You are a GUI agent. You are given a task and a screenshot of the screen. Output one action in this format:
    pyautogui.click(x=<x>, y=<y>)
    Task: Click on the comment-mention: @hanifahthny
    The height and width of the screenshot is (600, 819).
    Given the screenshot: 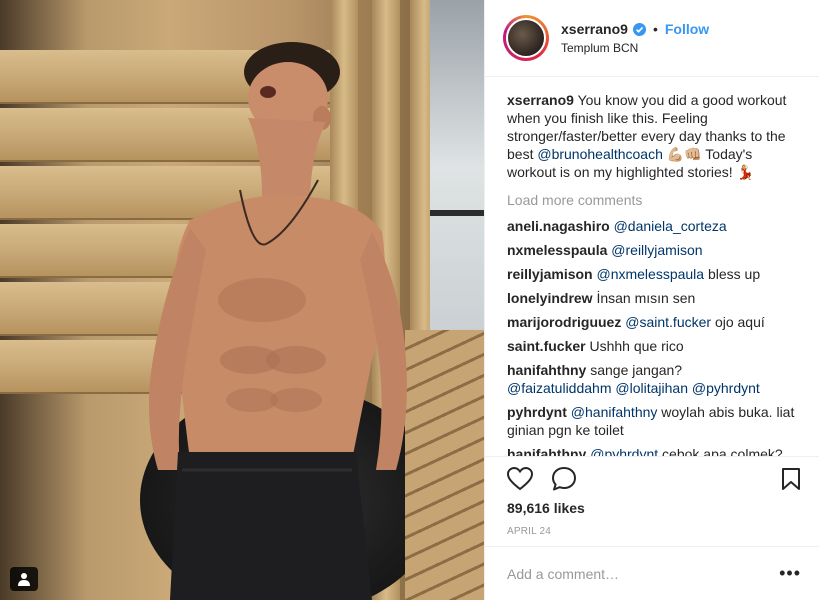 What is the action you would take?
    pyautogui.click(x=614, y=412)
    